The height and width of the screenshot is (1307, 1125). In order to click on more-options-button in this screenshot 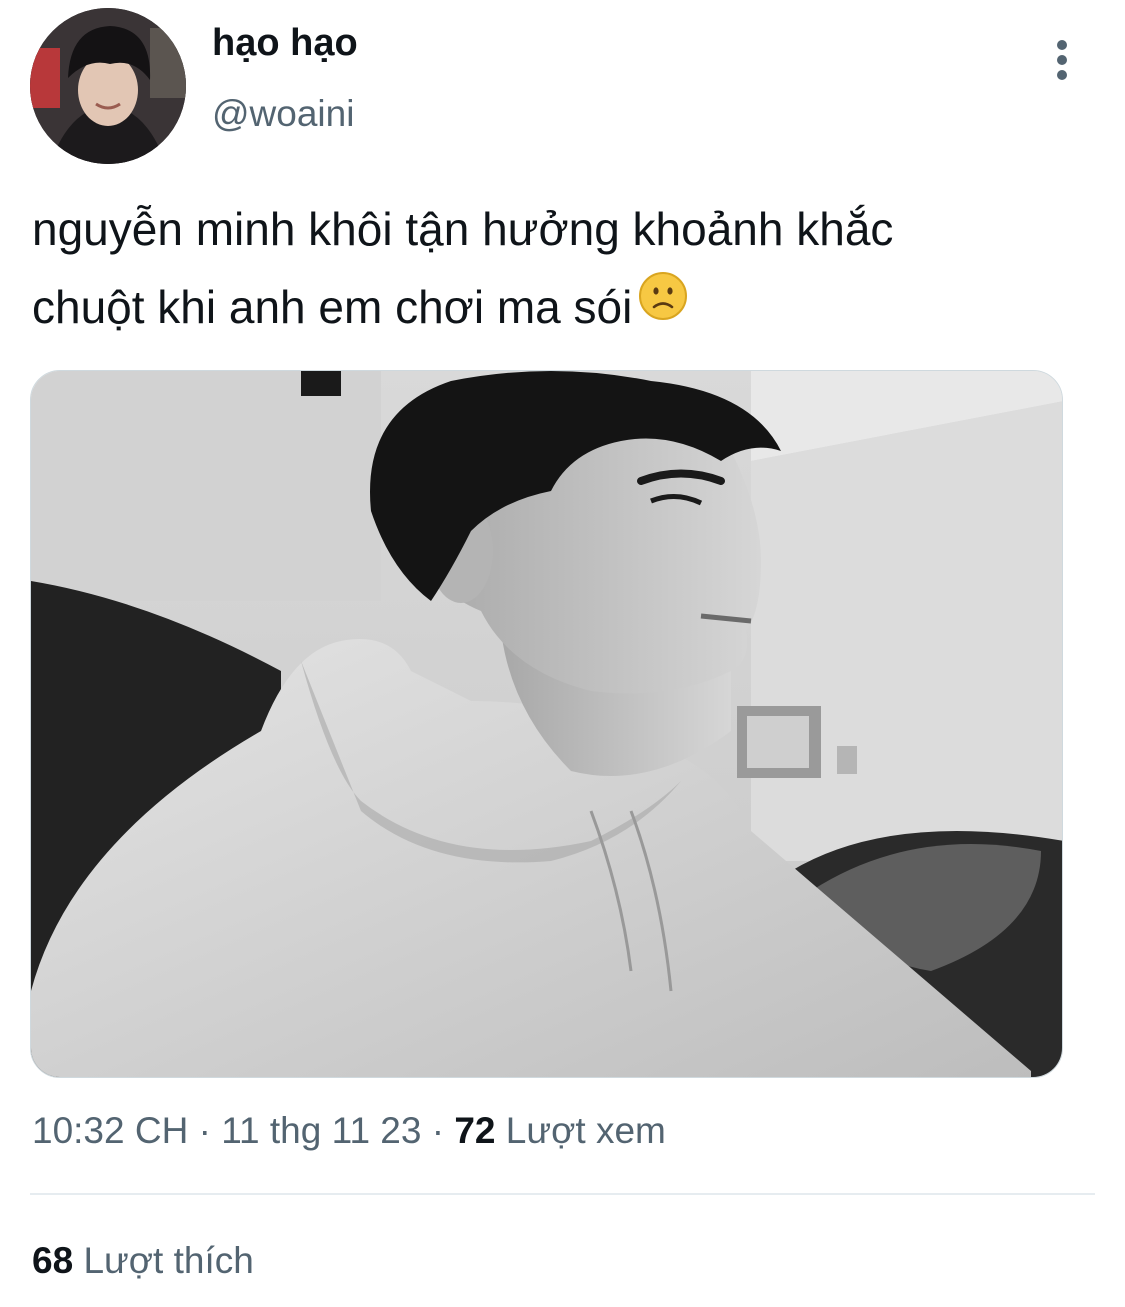, I will do `click(1062, 60)`.